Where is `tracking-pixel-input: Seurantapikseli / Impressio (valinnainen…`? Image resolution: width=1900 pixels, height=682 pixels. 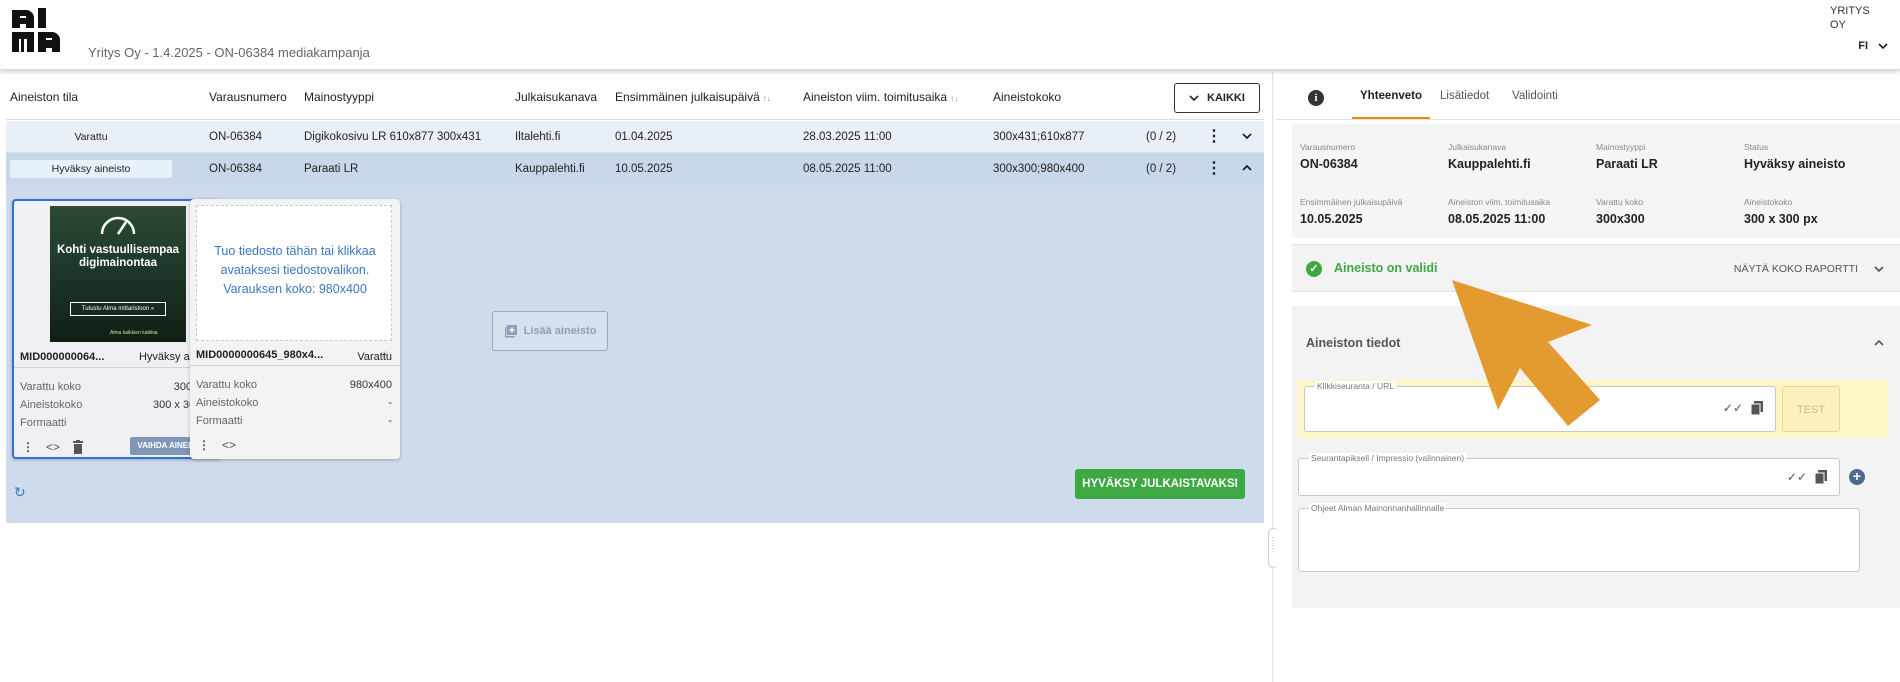
tracking-pixel-input: Seurantapikseli / Impressio (valinnainen… is located at coordinates (1569, 474).